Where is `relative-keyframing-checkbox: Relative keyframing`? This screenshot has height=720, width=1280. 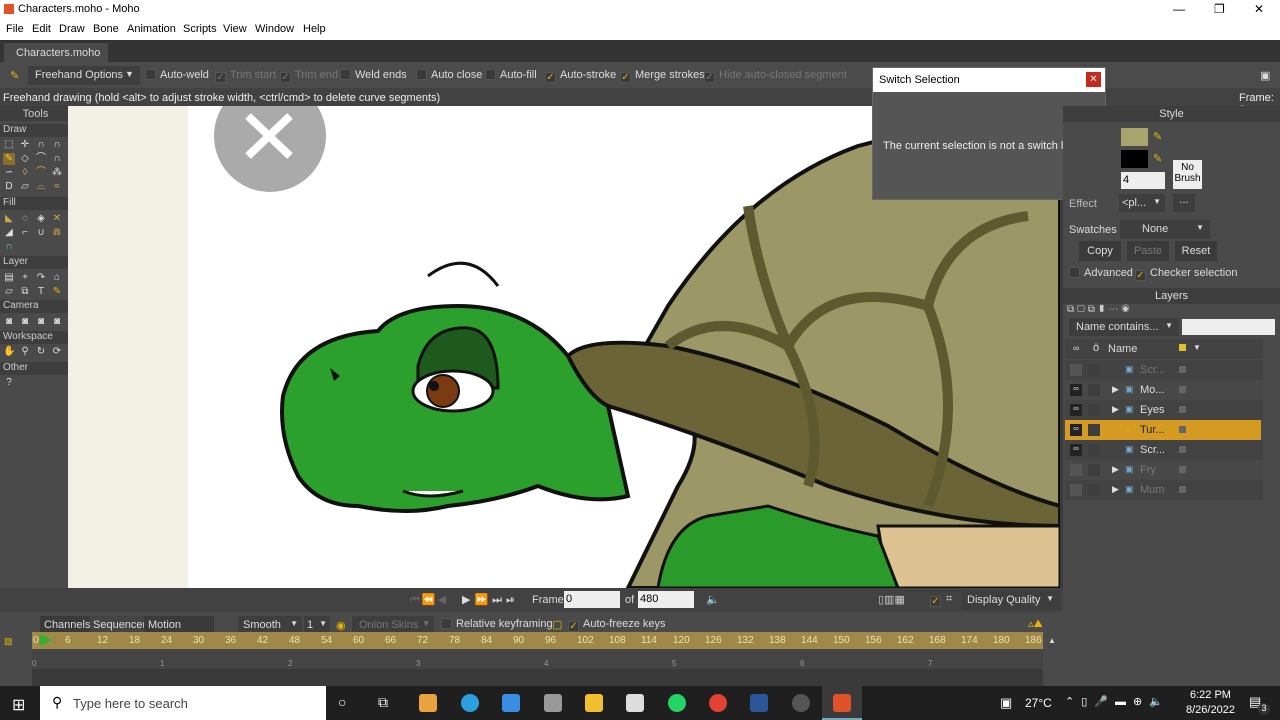
relative-keyframing-checkbox: Relative keyframing is located at coordinates (497, 624).